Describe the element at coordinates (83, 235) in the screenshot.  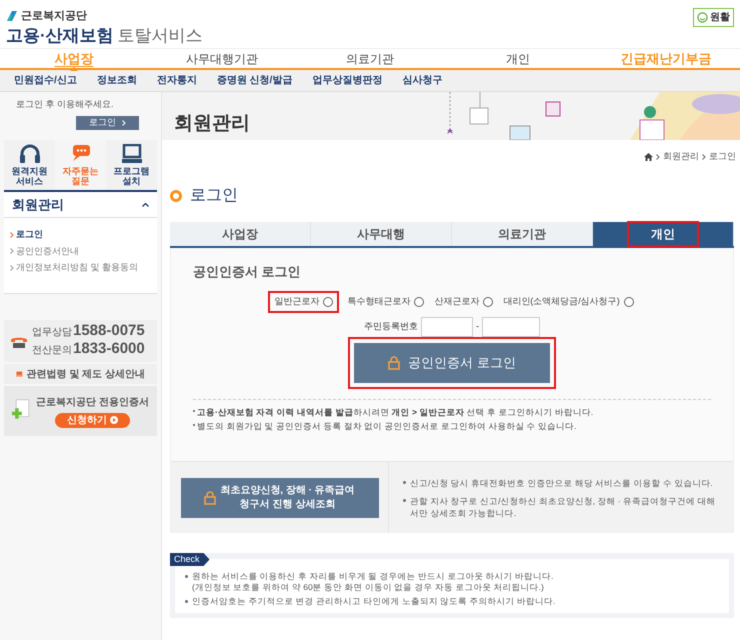
I see `sidebar-menu-item: 로그인` at that location.